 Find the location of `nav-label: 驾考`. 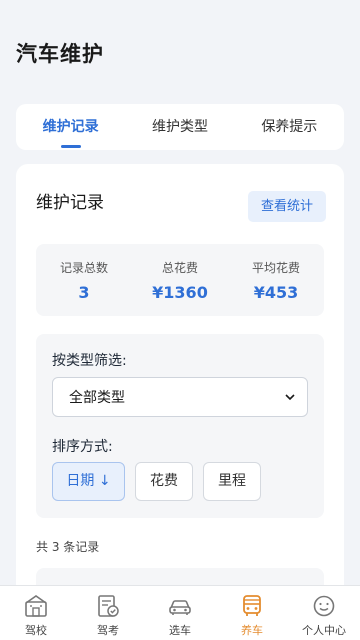

nav-label: 驾考 is located at coordinates (108, 630).